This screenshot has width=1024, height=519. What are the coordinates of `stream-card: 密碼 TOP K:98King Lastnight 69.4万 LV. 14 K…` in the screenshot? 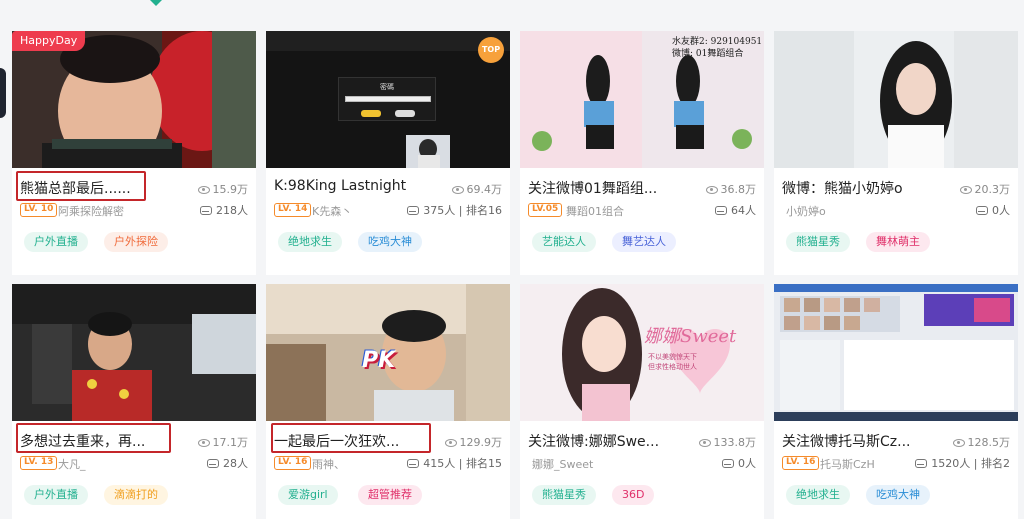 It's located at (388, 153).